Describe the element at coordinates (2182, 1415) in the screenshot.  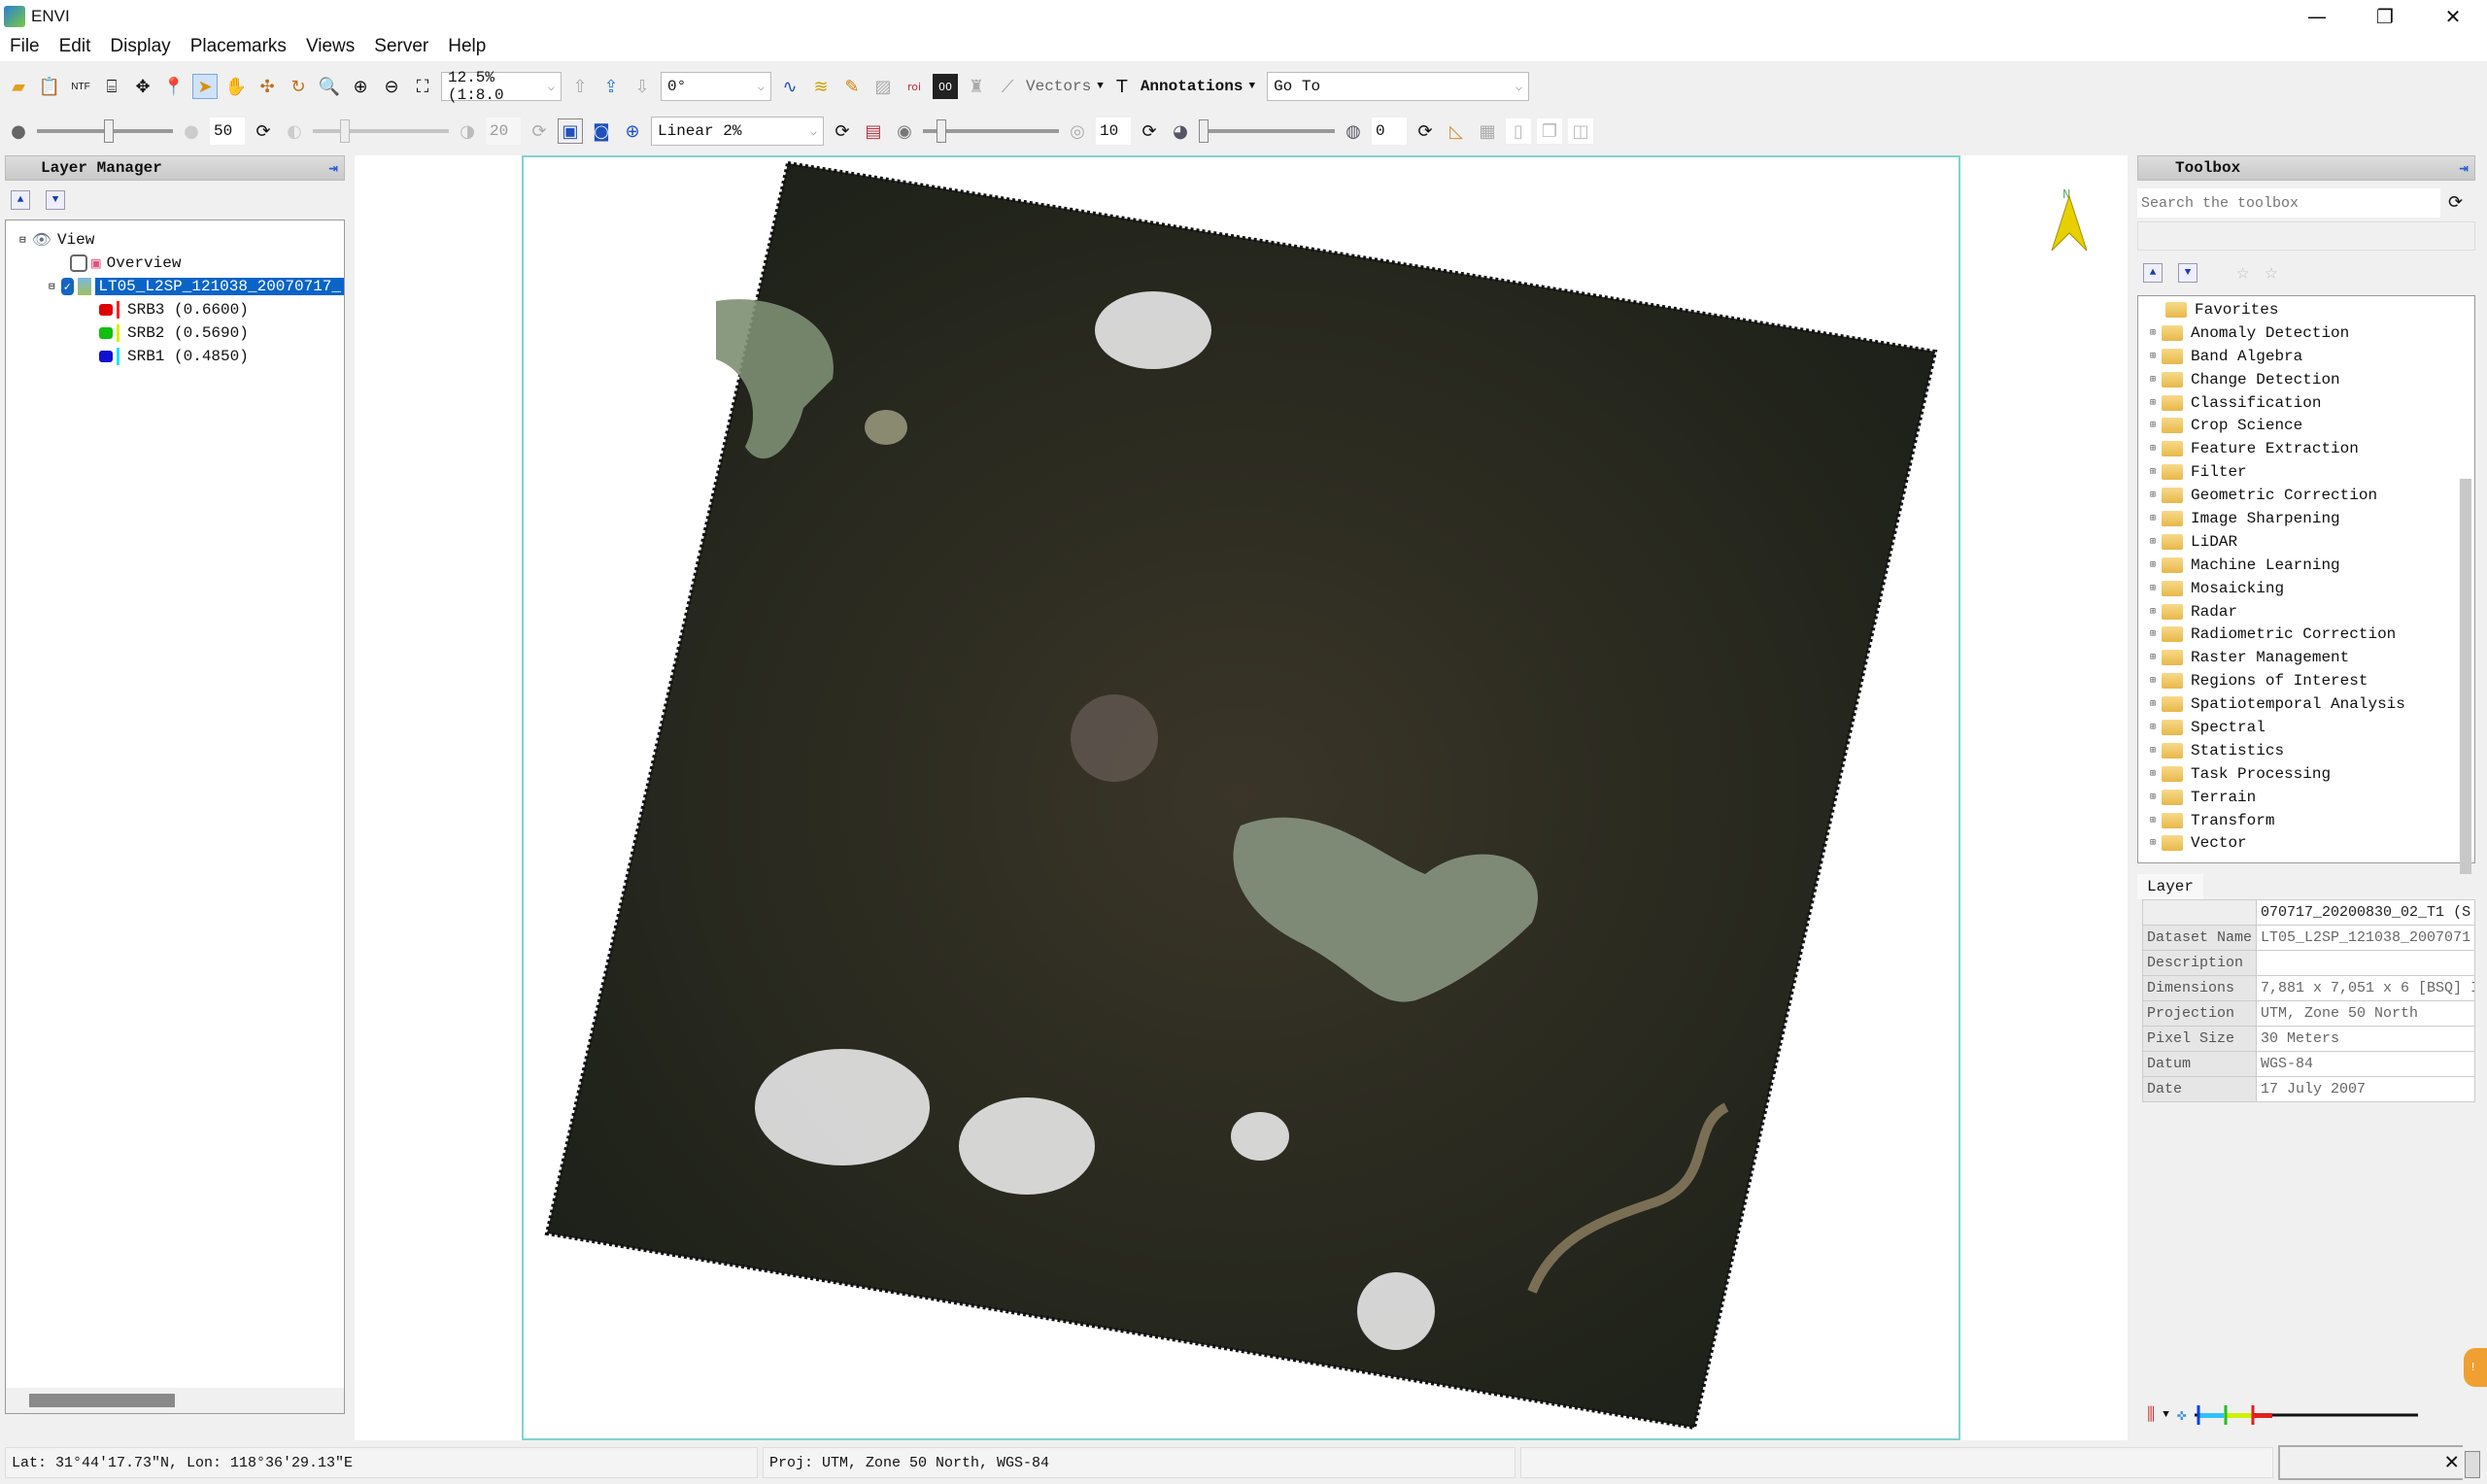
I see `swap-icon: ✜` at that location.